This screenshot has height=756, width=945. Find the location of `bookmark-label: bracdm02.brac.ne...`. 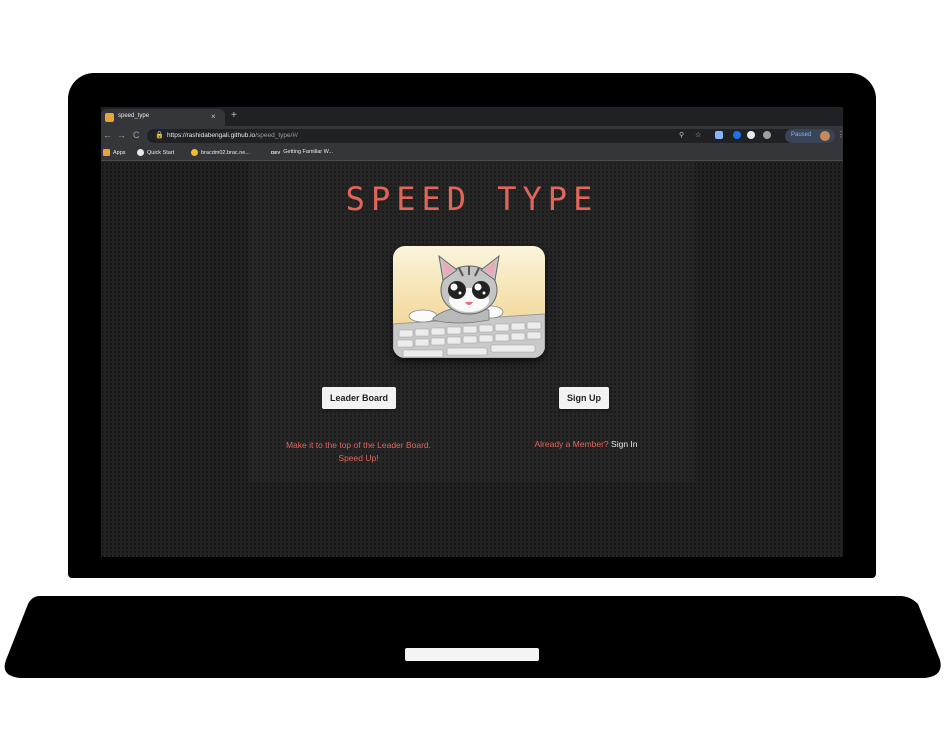

bookmark-label: bracdm02.brac.ne... is located at coordinates (225, 152).